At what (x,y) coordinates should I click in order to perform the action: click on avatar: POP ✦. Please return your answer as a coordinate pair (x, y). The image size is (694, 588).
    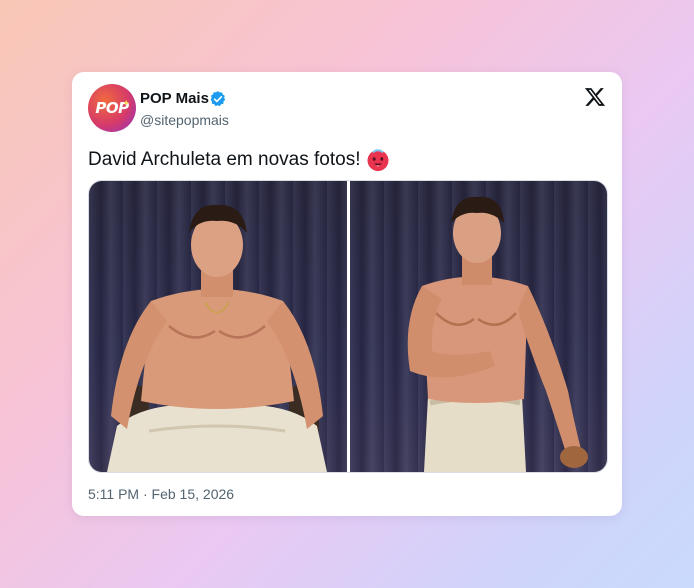
    Looking at the image, I should click on (112, 108).